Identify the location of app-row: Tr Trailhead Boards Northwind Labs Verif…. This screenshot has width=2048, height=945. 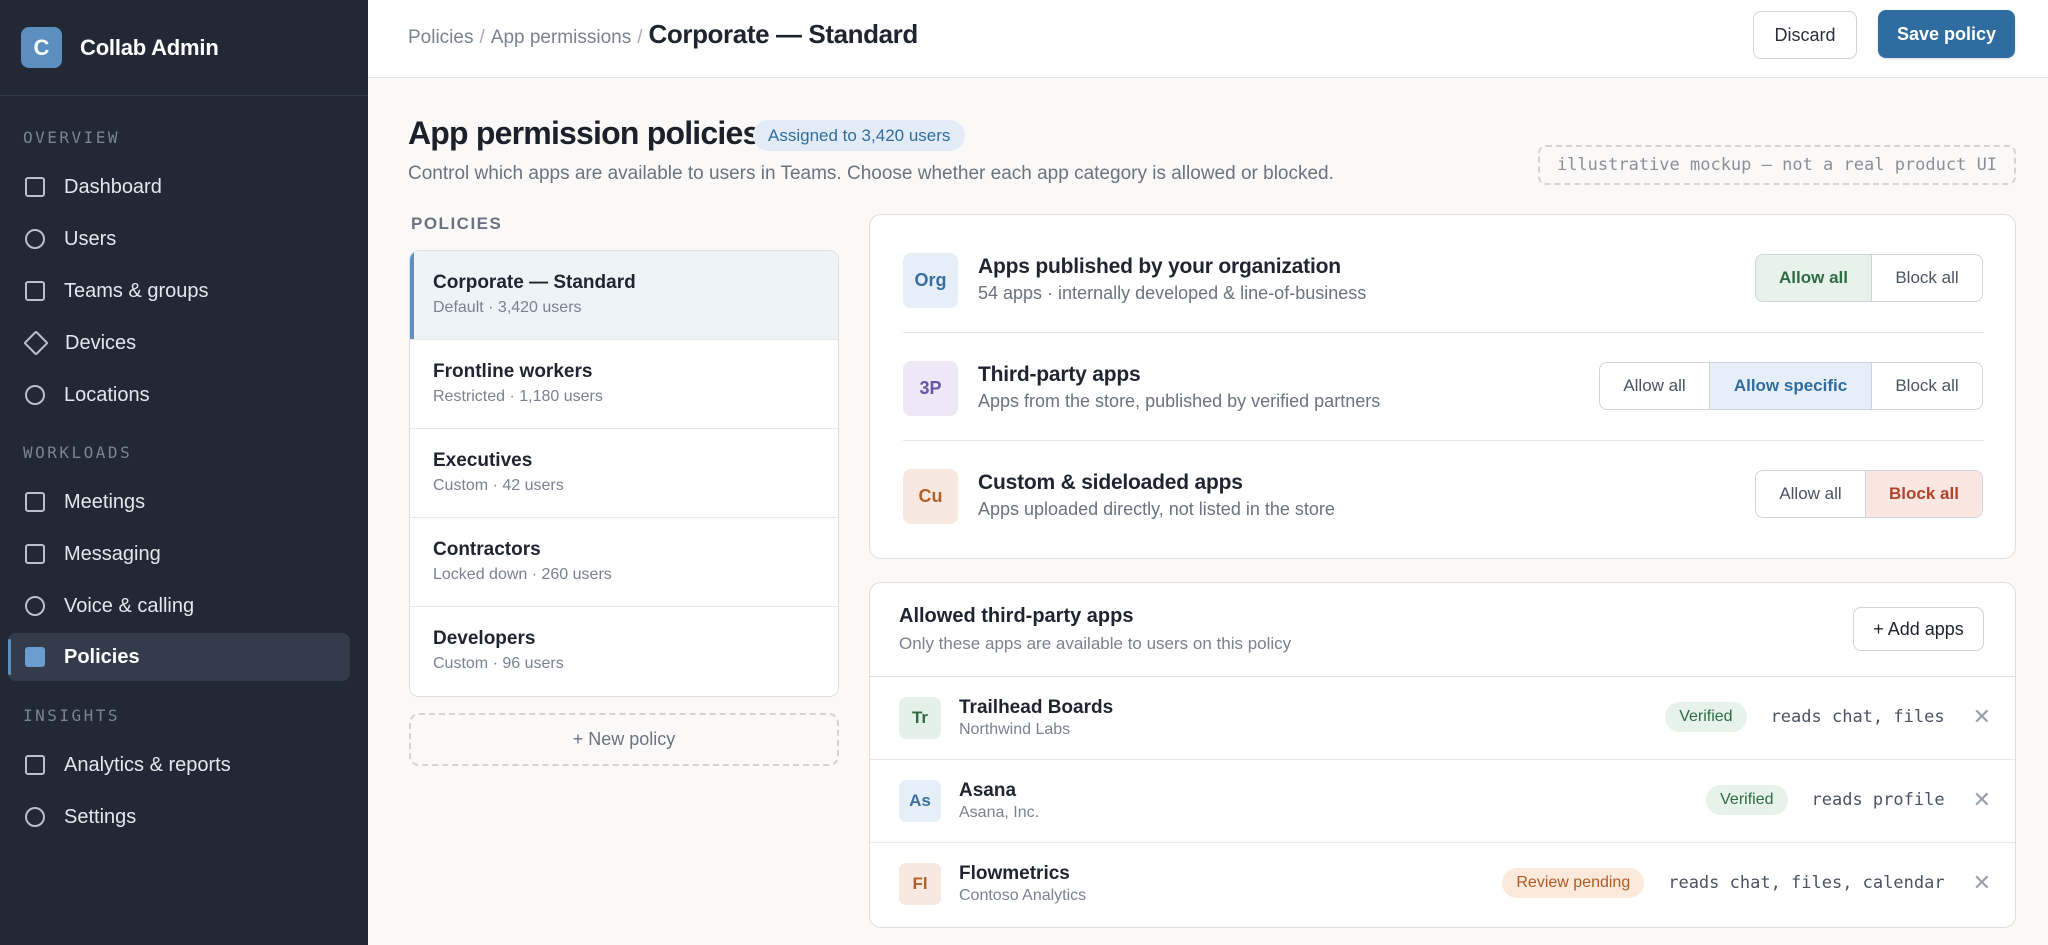
(1442, 718).